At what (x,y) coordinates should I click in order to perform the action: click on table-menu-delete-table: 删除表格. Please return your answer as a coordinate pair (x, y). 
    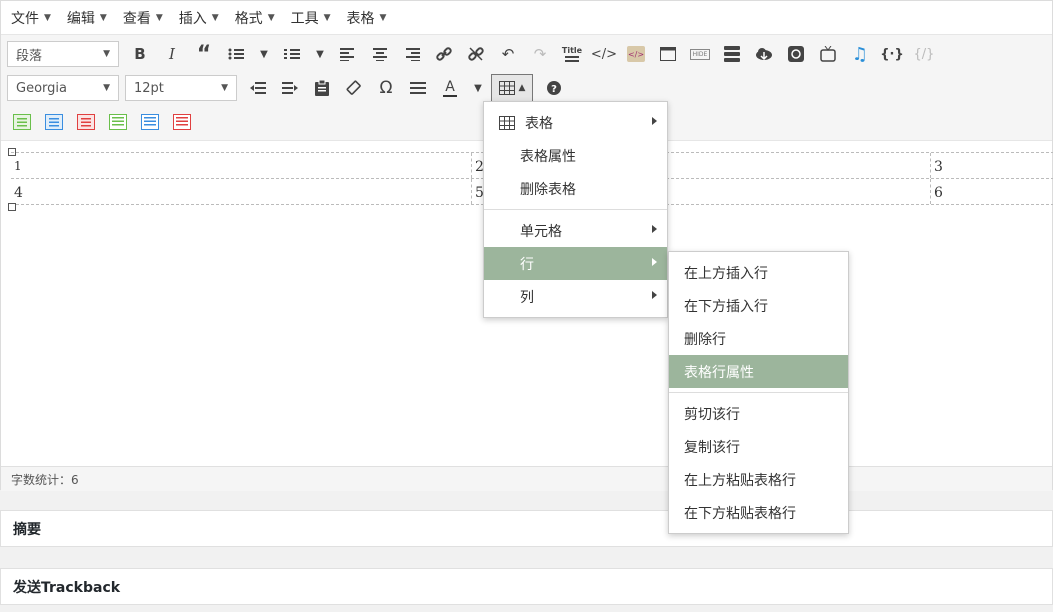
    Looking at the image, I should click on (575, 188).